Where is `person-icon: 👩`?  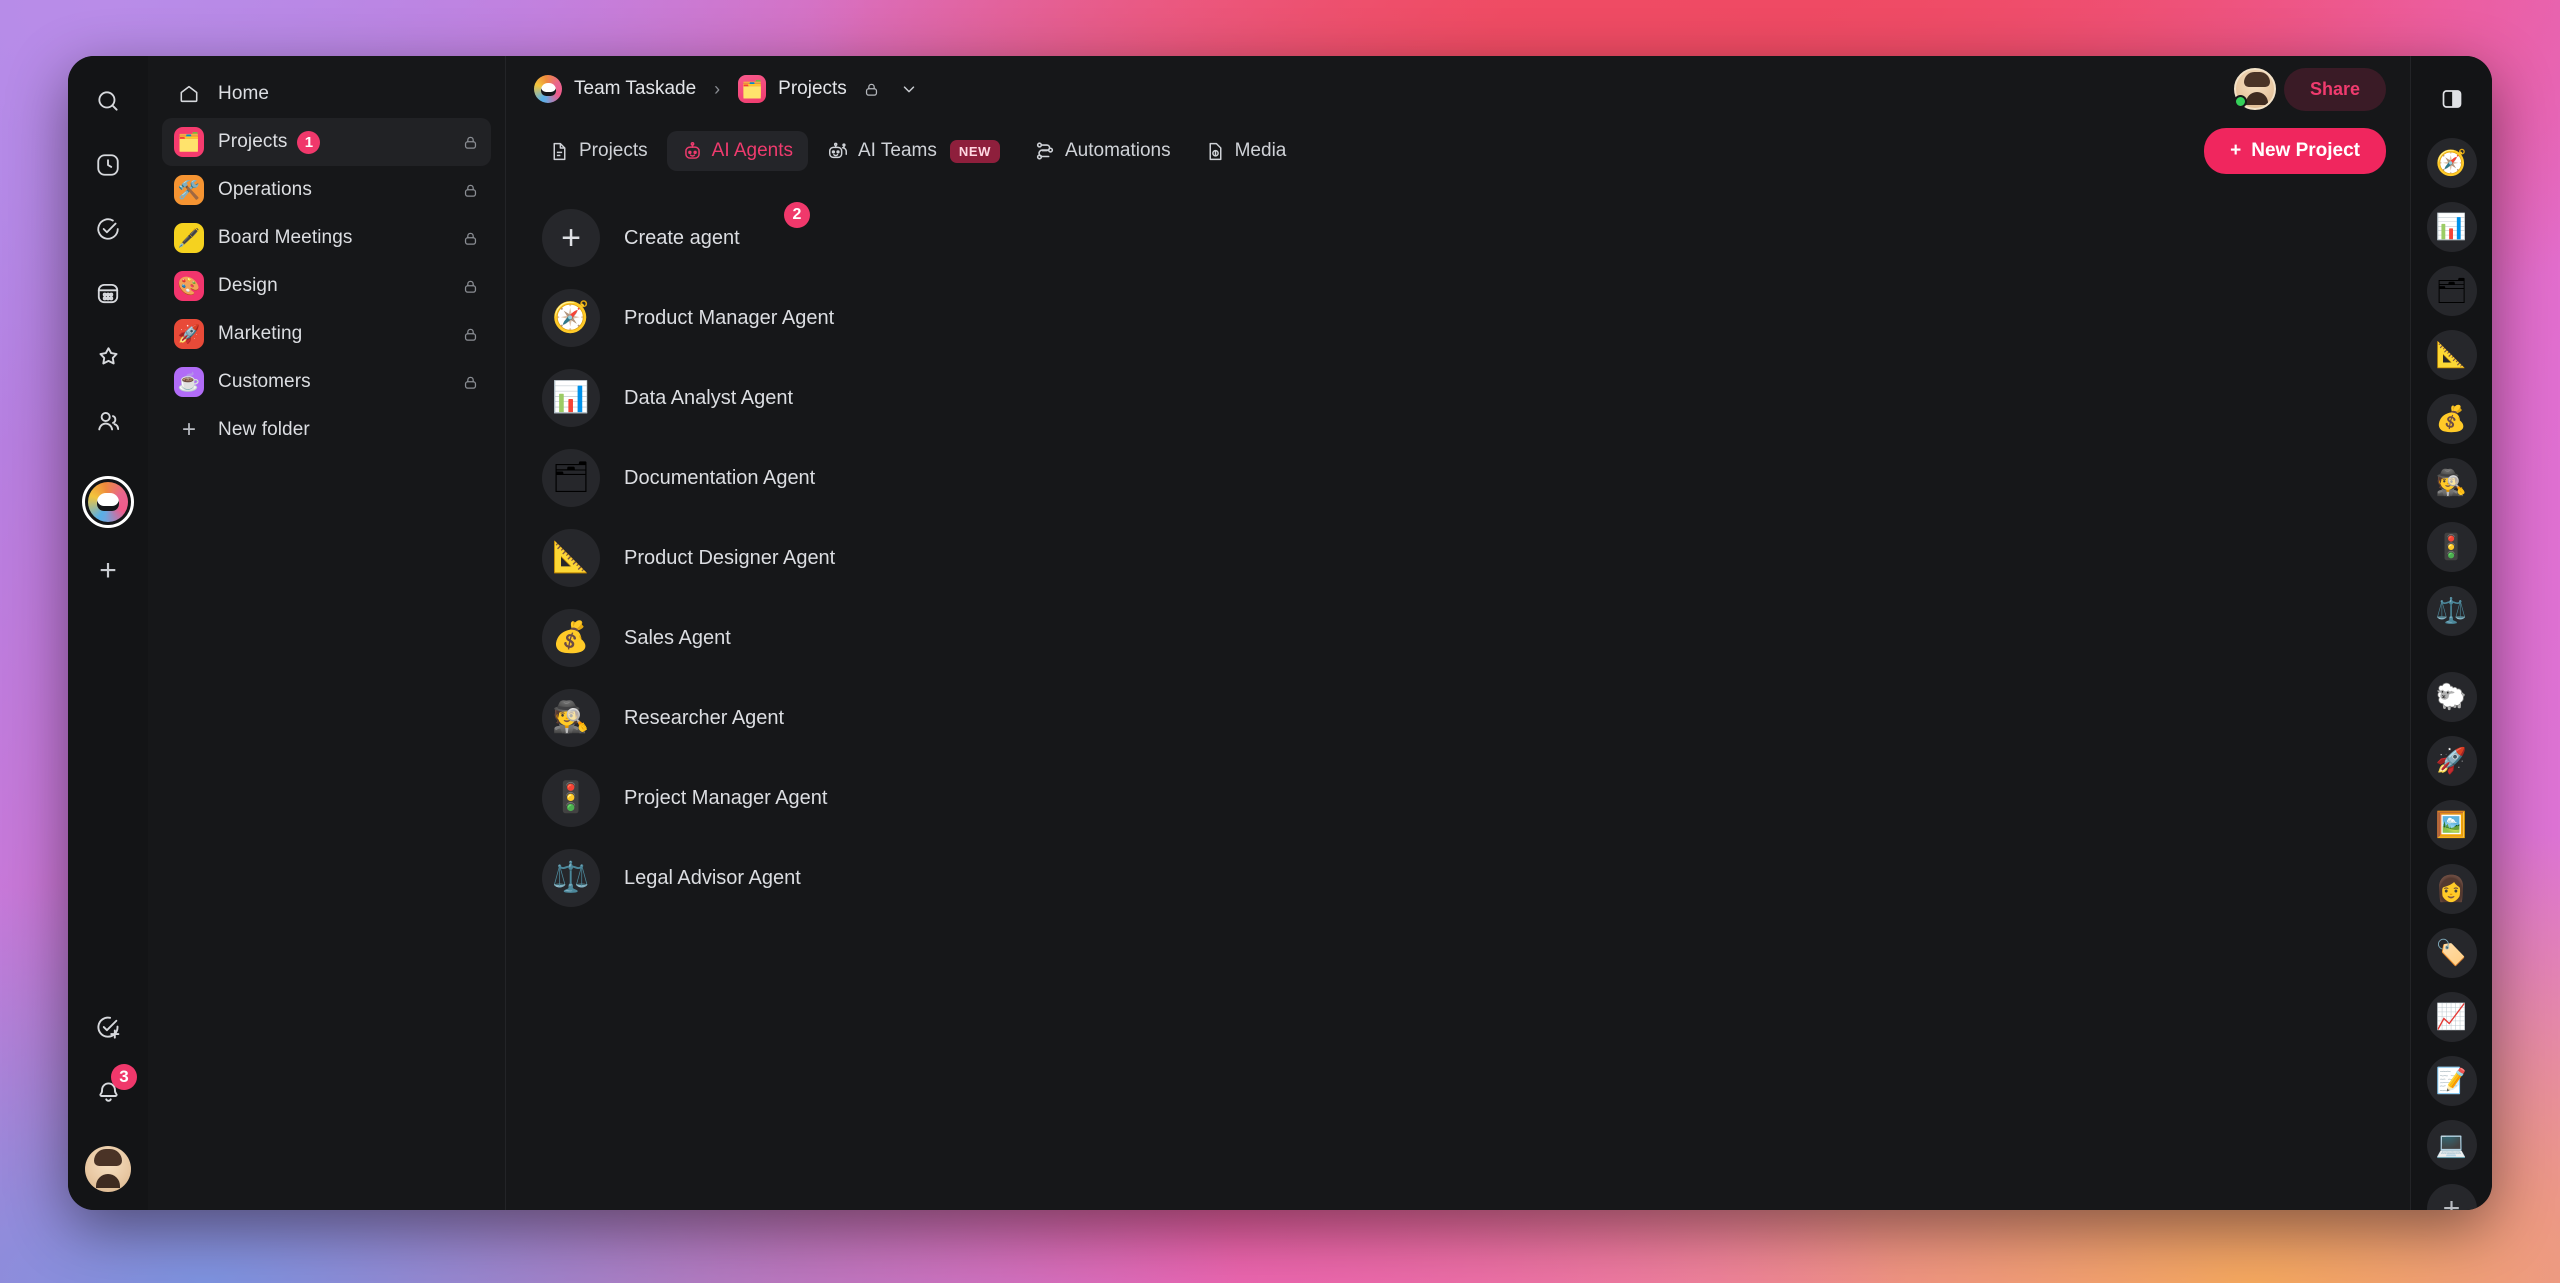
person-icon: 👩 is located at coordinates (2451, 889).